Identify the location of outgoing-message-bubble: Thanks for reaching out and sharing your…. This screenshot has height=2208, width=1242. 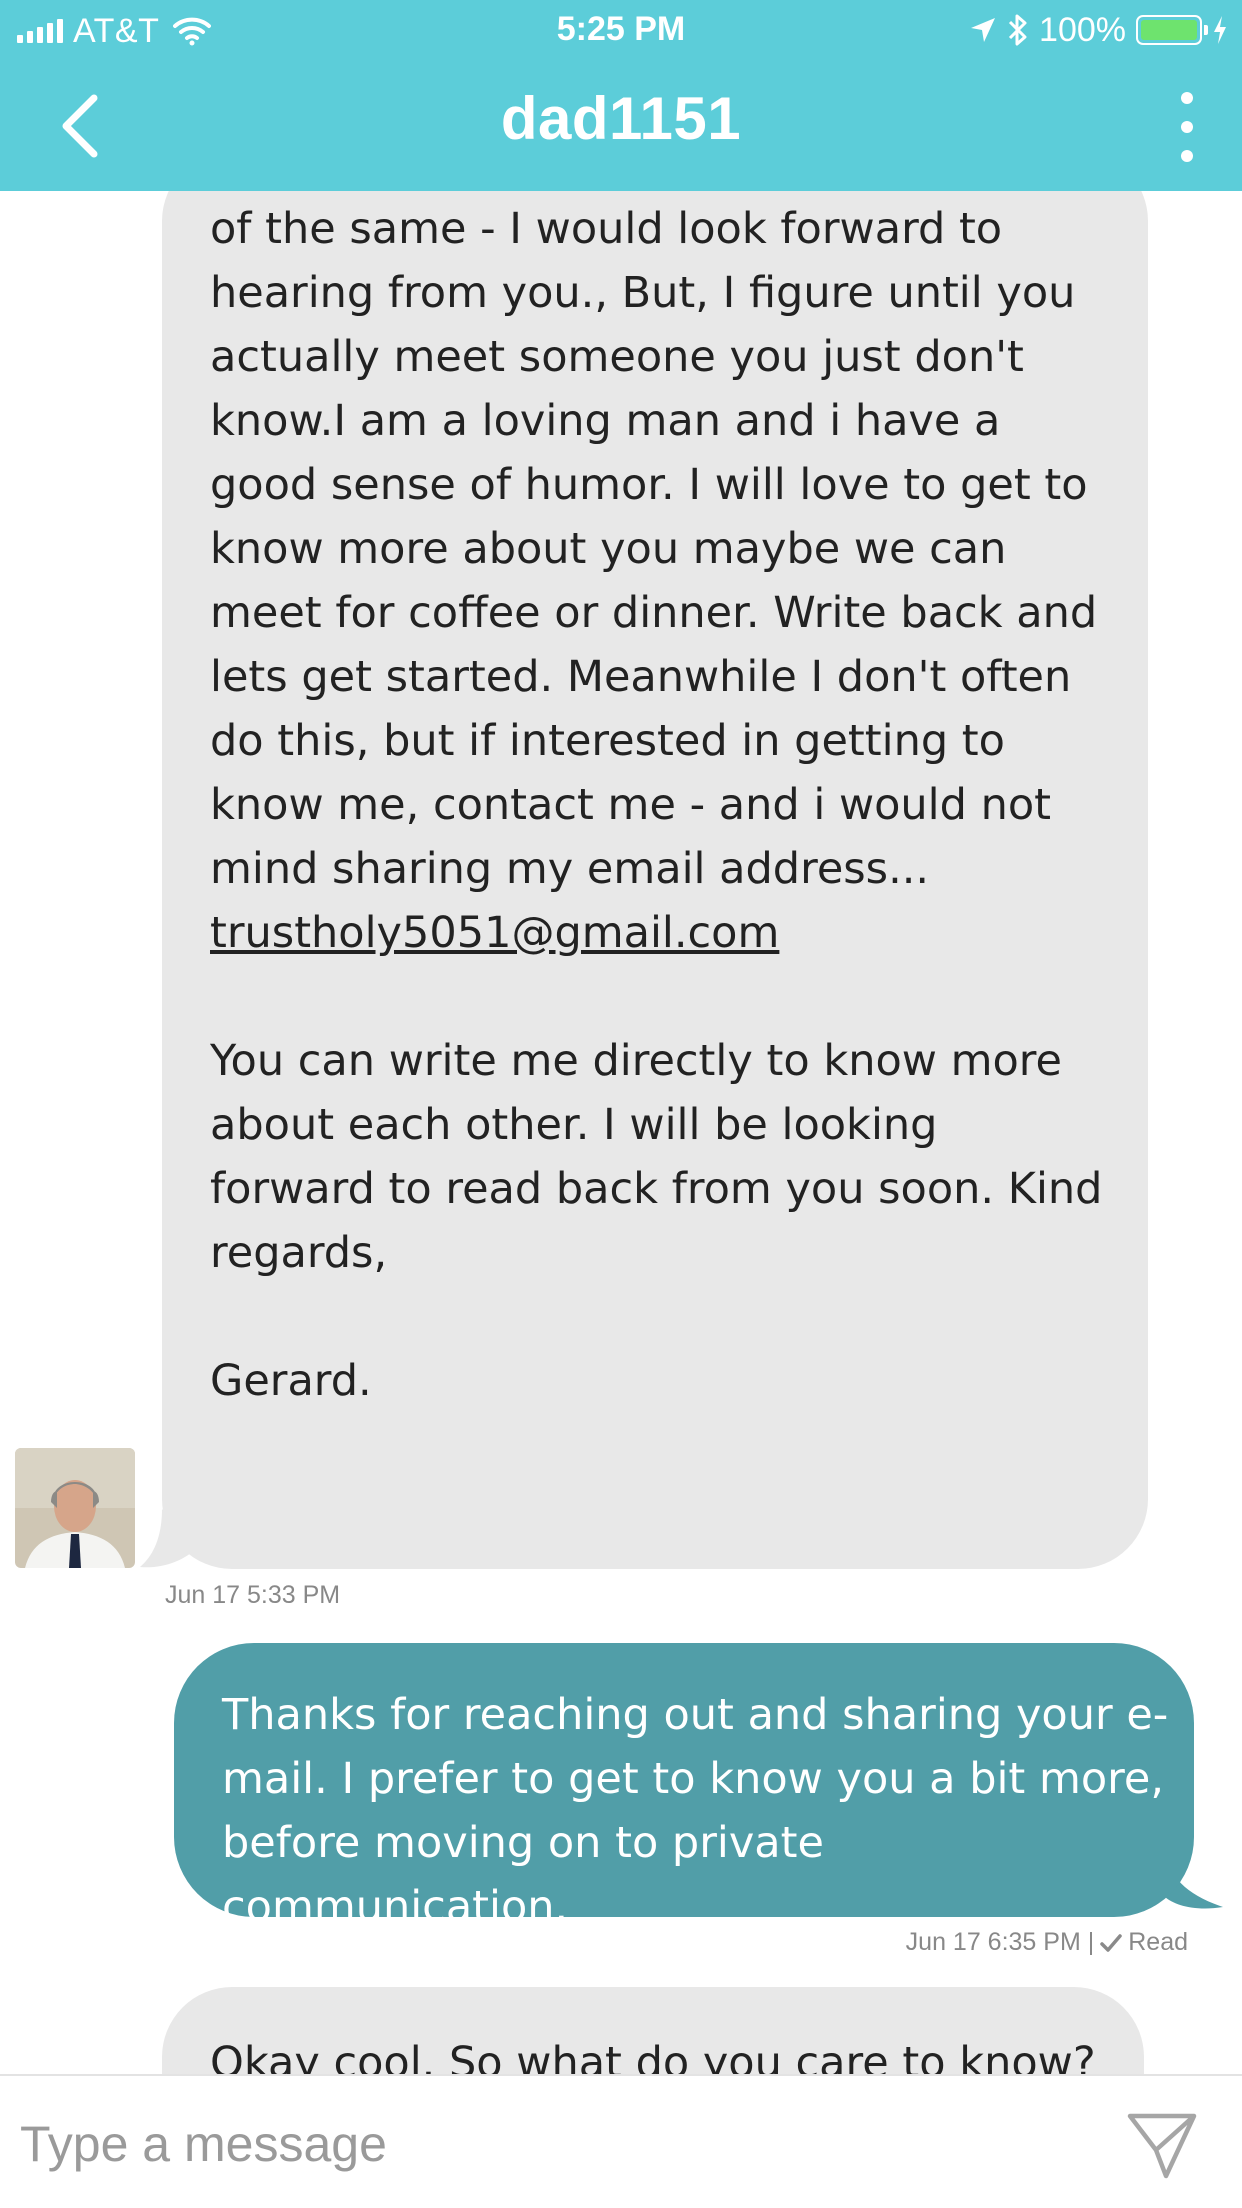
(684, 1787).